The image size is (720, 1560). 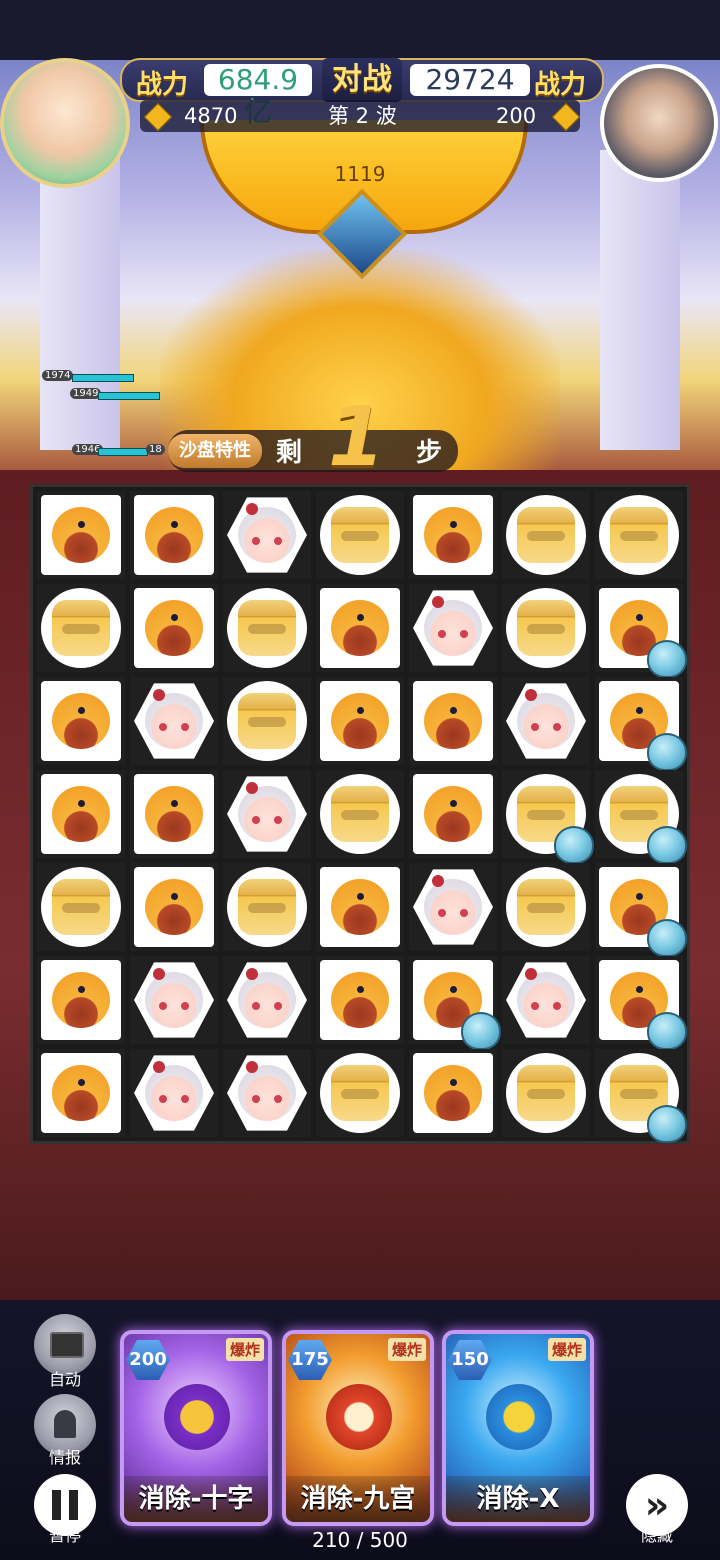 I want to click on girl-face-icon, so click(x=453, y=626).